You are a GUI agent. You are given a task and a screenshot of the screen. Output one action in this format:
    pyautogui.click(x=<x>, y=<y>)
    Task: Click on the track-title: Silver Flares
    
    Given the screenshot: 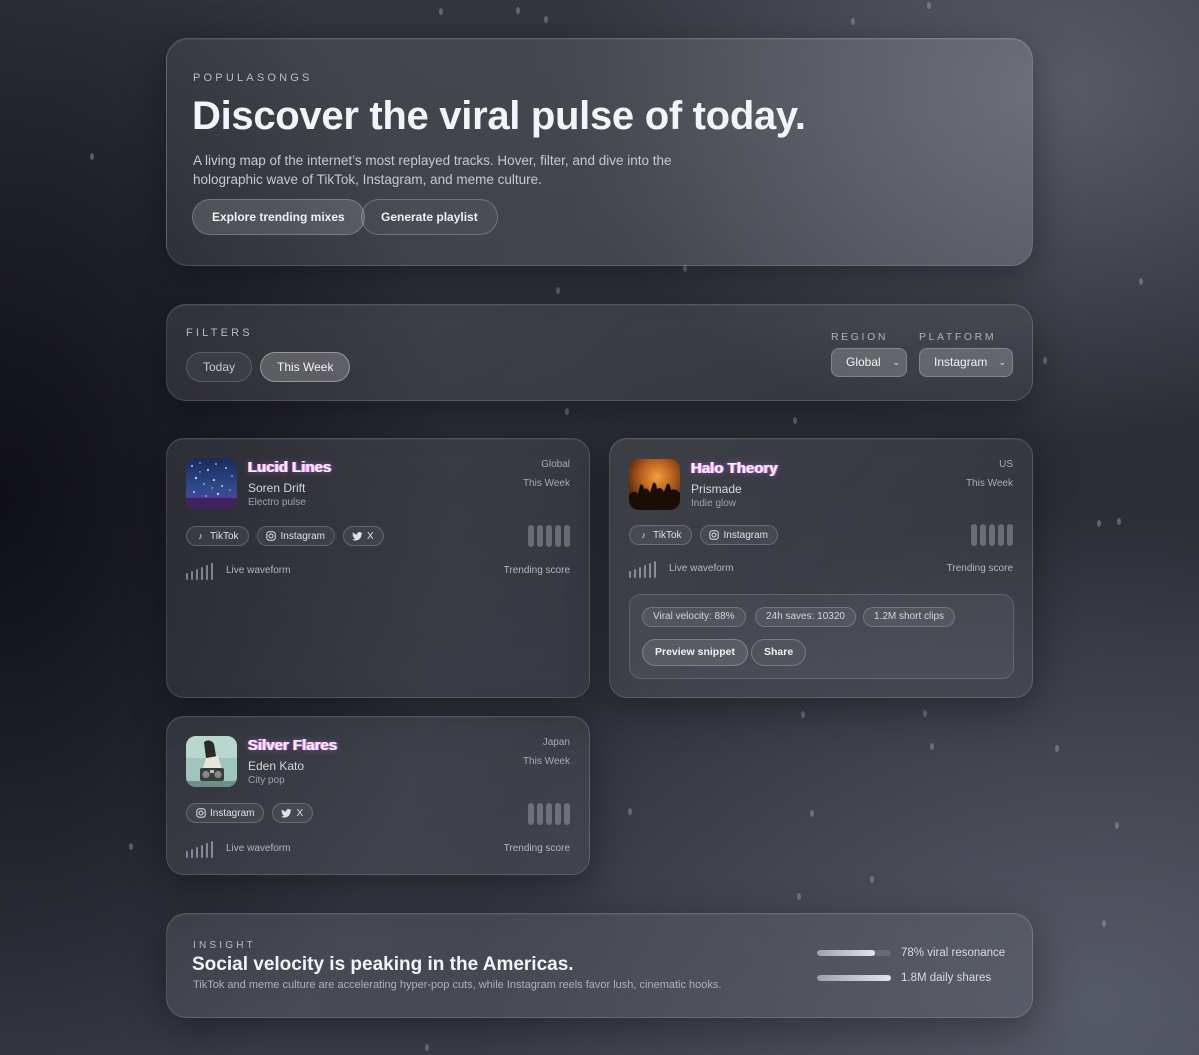 What is the action you would take?
    pyautogui.click(x=293, y=745)
    